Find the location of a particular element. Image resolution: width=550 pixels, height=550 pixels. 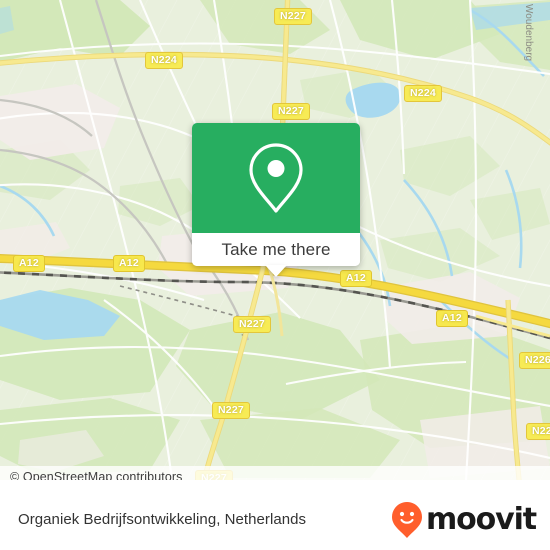

shield-n22-corner: N22 is located at coordinates (538, 431).